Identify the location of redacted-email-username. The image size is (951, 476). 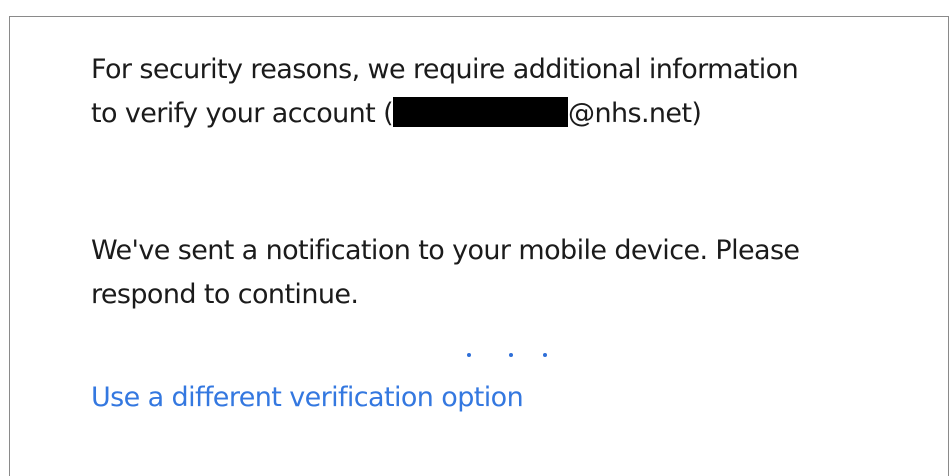
(481, 112).